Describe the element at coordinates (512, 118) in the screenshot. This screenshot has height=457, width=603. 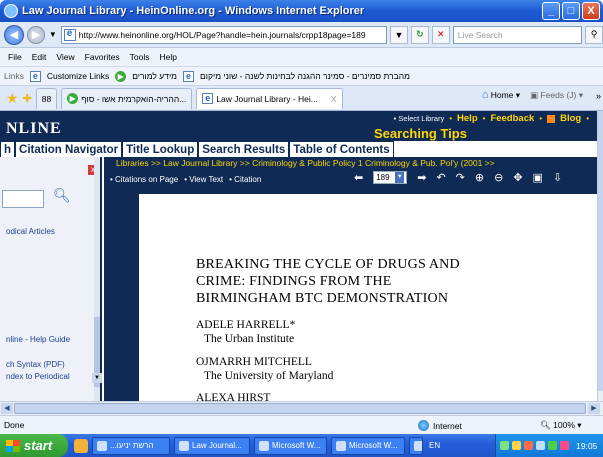
I see `feedback-link: Feedback` at that location.